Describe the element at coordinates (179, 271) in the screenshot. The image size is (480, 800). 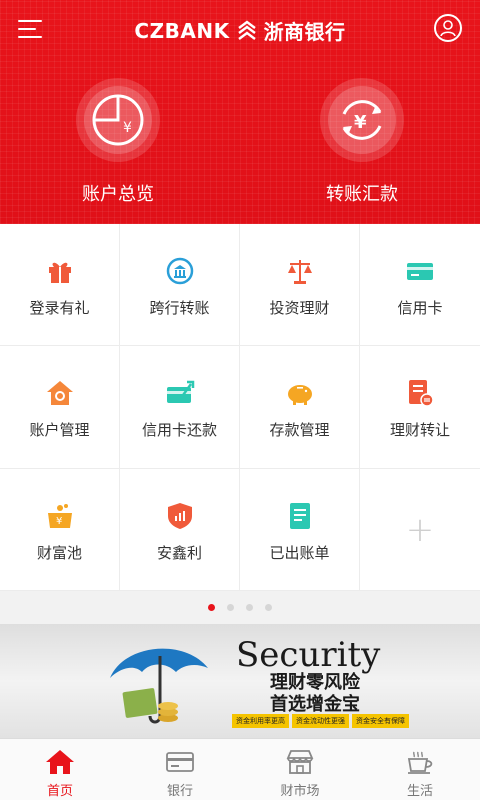
I see `bank-transfer-icon` at that location.